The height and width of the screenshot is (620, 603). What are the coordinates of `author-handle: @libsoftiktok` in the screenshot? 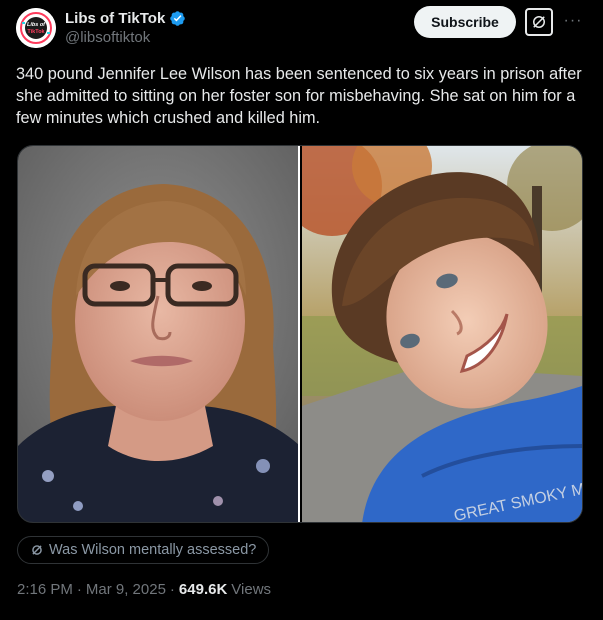 It's located at (107, 37).